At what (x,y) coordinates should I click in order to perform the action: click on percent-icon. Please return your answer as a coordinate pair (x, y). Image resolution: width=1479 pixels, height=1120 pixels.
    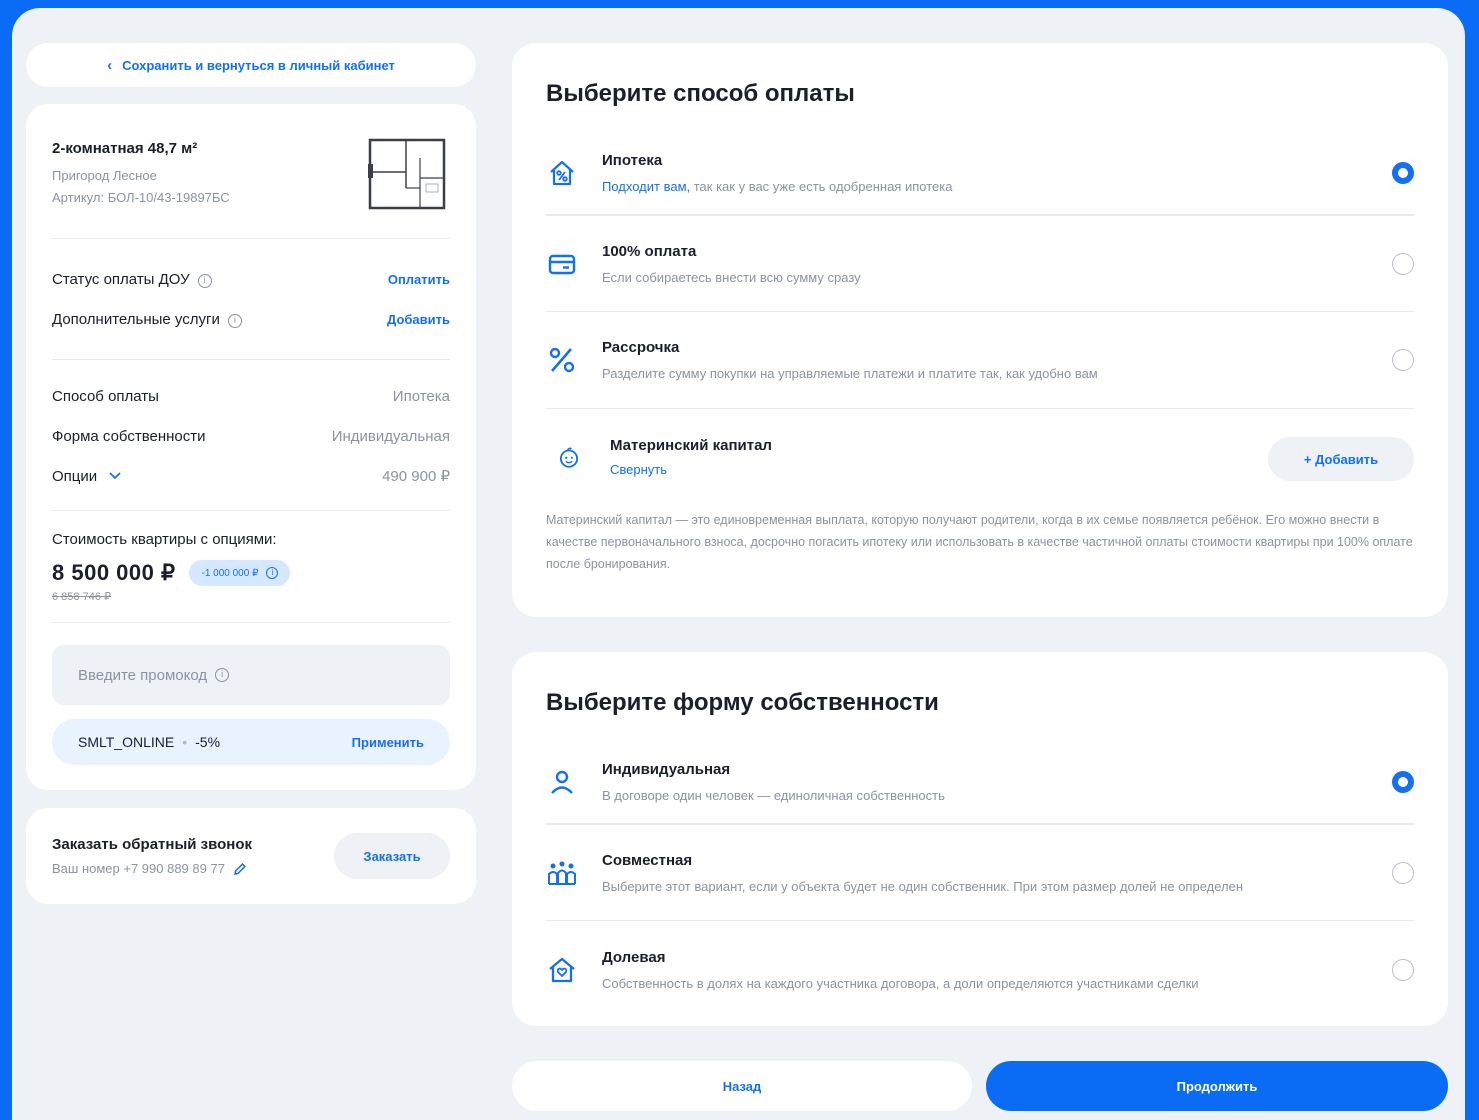
    Looking at the image, I should click on (574, 360).